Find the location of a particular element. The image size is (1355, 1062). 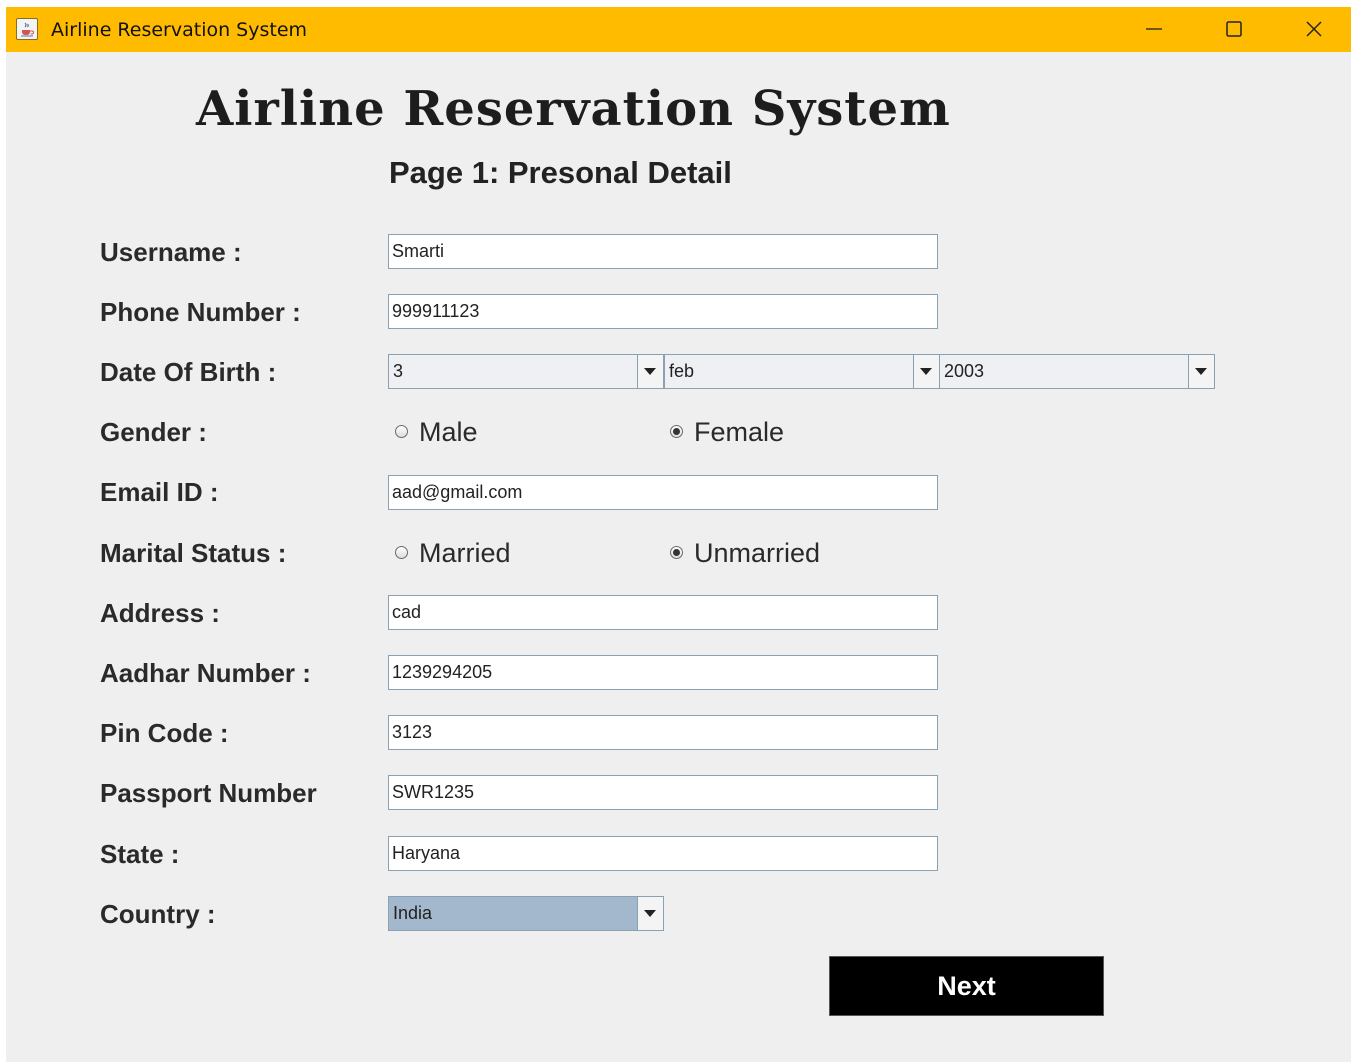

username-input is located at coordinates (663, 251).